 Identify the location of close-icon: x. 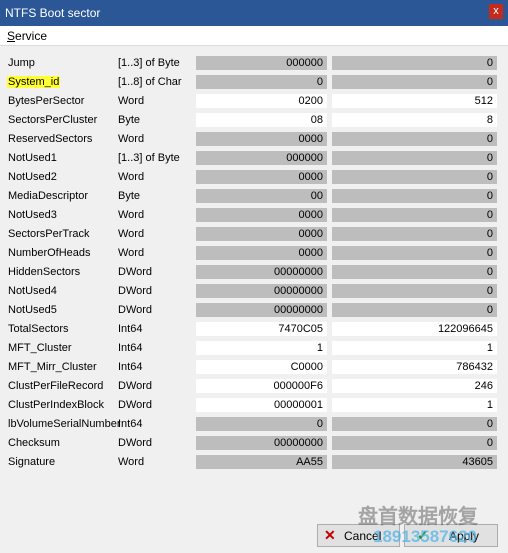
(496, 11).